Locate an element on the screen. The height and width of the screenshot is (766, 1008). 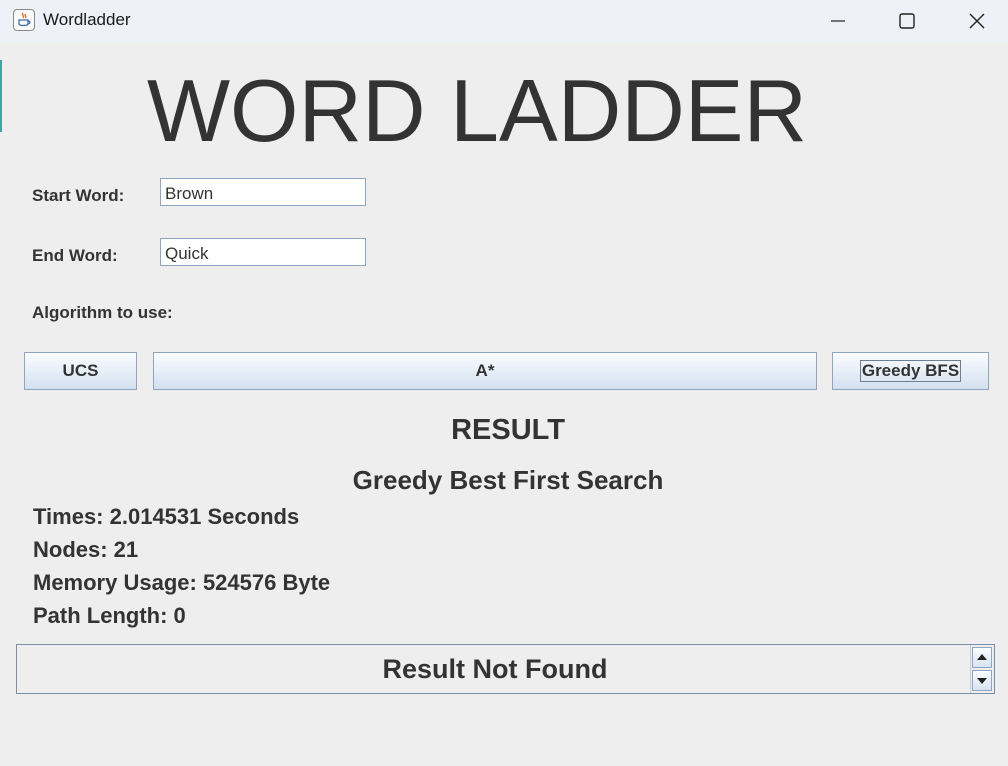
window-title: Wordladder is located at coordinates (87, 19).